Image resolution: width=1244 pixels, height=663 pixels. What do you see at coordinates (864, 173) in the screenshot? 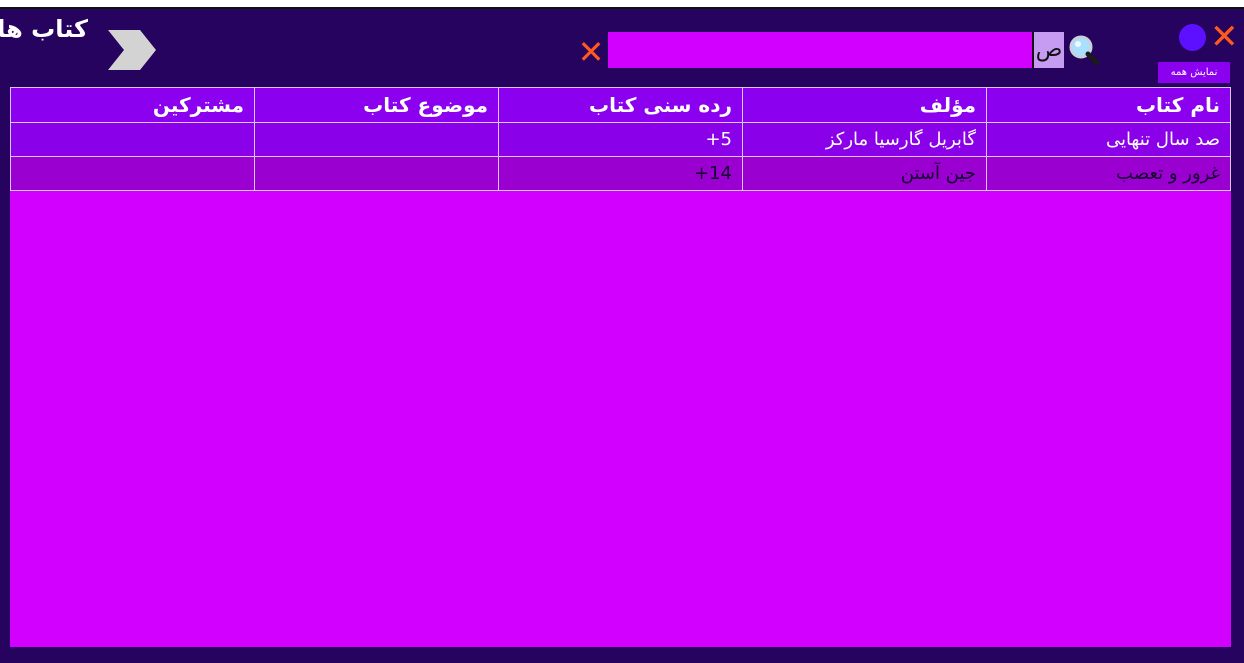
I see `cell-author: جین آستن` at bounding box center [864, 173].